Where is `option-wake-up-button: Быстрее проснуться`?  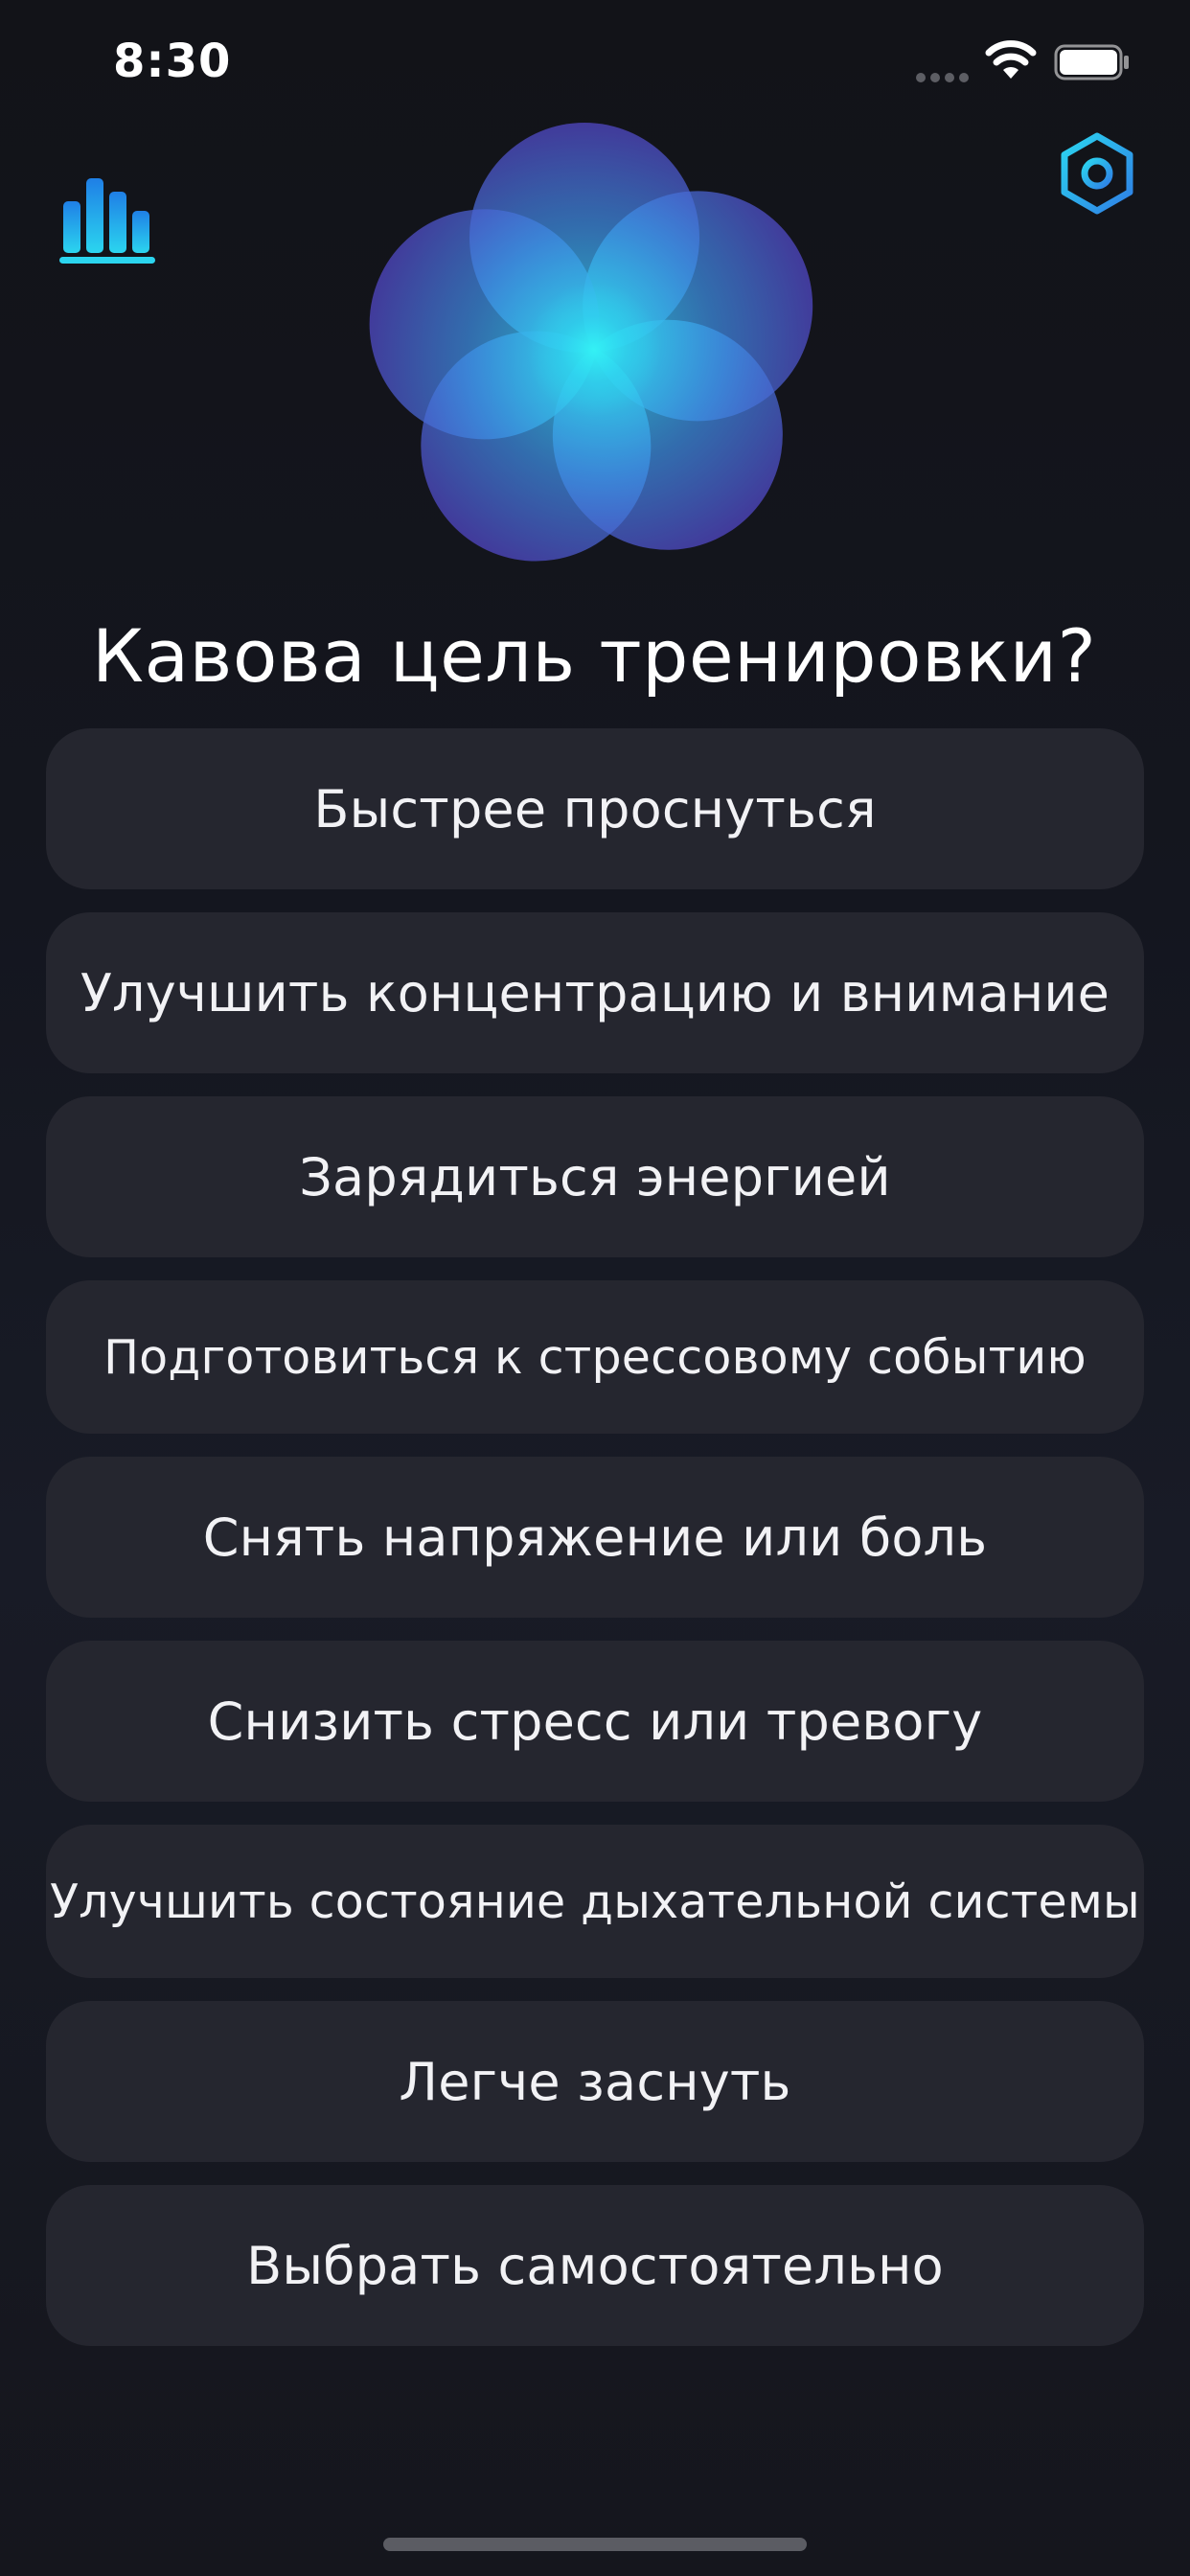
option-wake-up-button: Быстрее проснуться is located at coordinates (595, 808).